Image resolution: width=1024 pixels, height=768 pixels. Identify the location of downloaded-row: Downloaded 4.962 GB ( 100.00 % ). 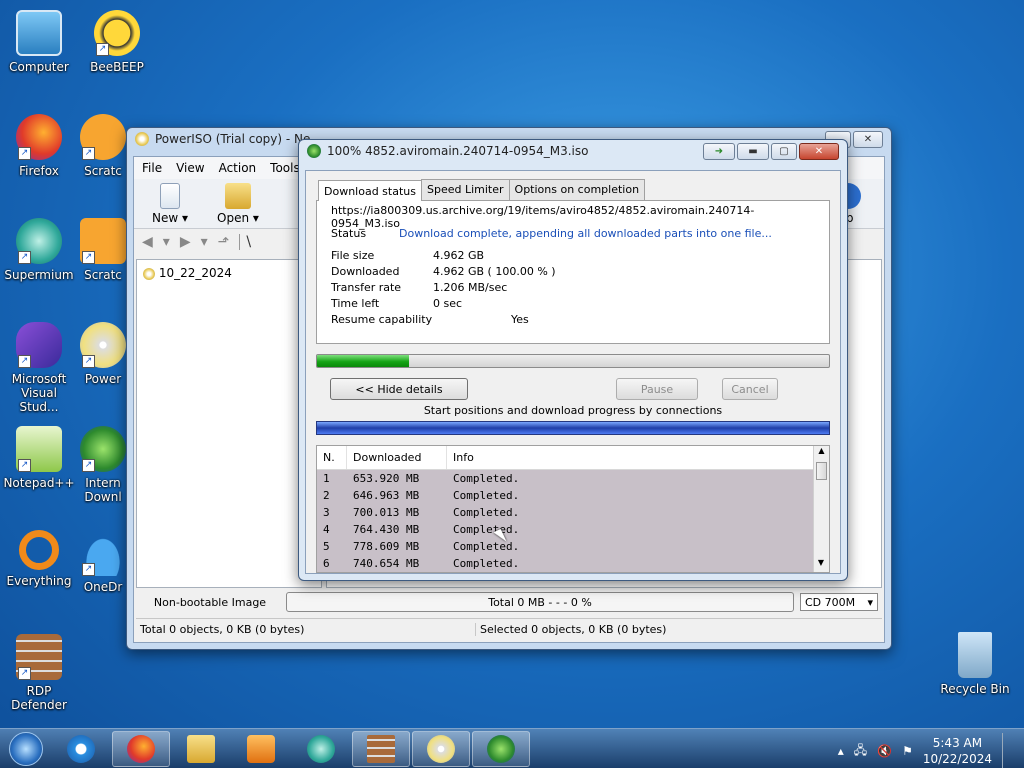
(573, 271).